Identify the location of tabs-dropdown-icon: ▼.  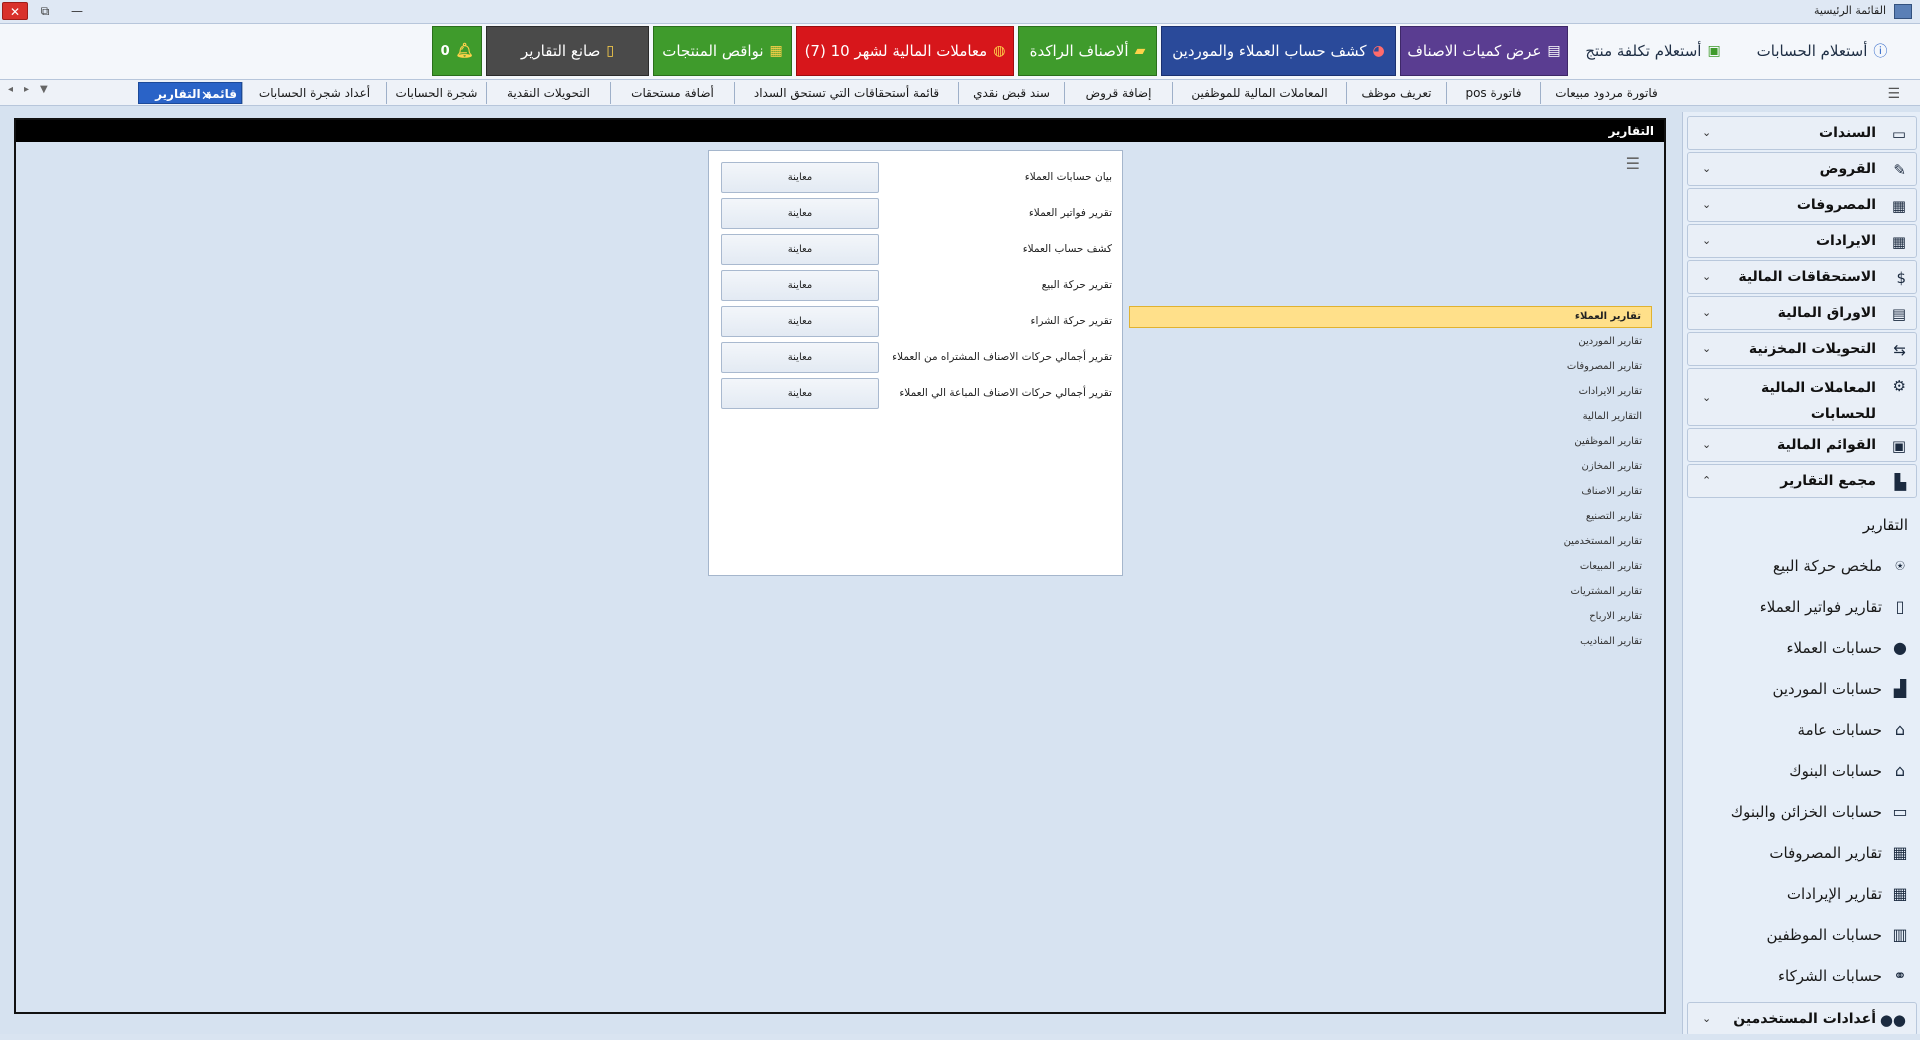
(44, 89).